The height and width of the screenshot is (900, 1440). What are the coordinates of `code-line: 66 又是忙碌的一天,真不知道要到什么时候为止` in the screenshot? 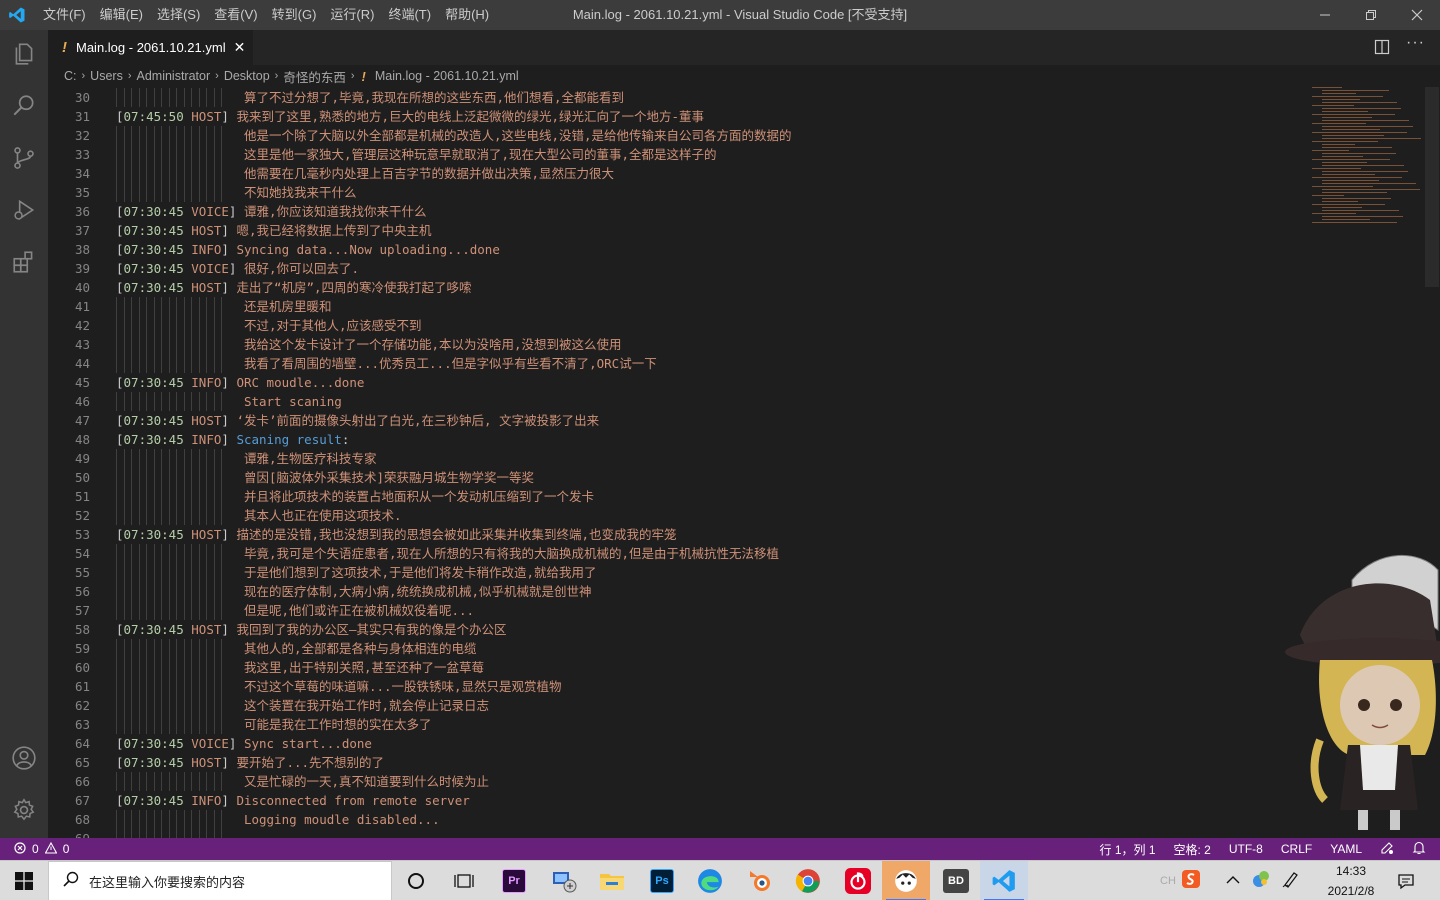 It's located at (678, 781).